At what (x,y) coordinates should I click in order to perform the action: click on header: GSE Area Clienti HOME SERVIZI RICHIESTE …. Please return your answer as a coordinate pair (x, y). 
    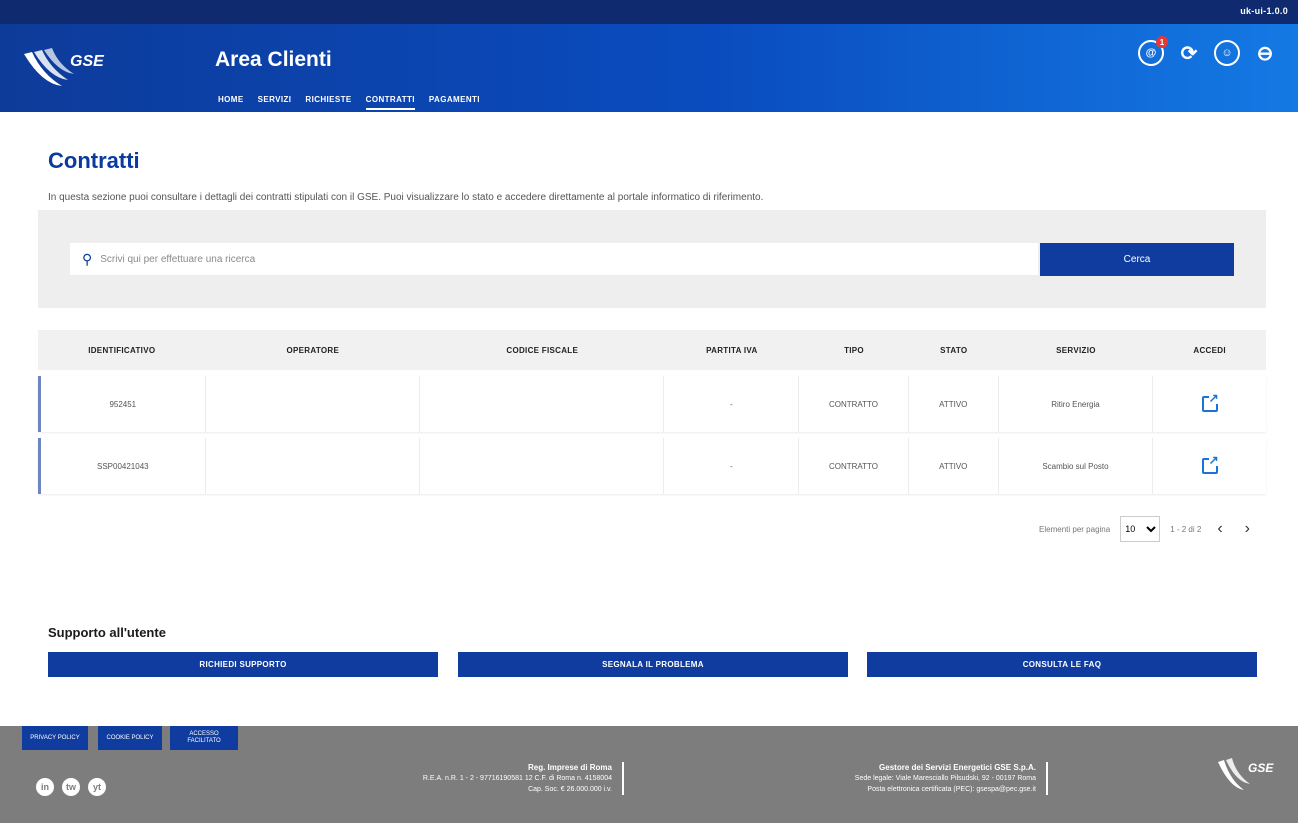
    Looking at the image, I should click on (649, 68).